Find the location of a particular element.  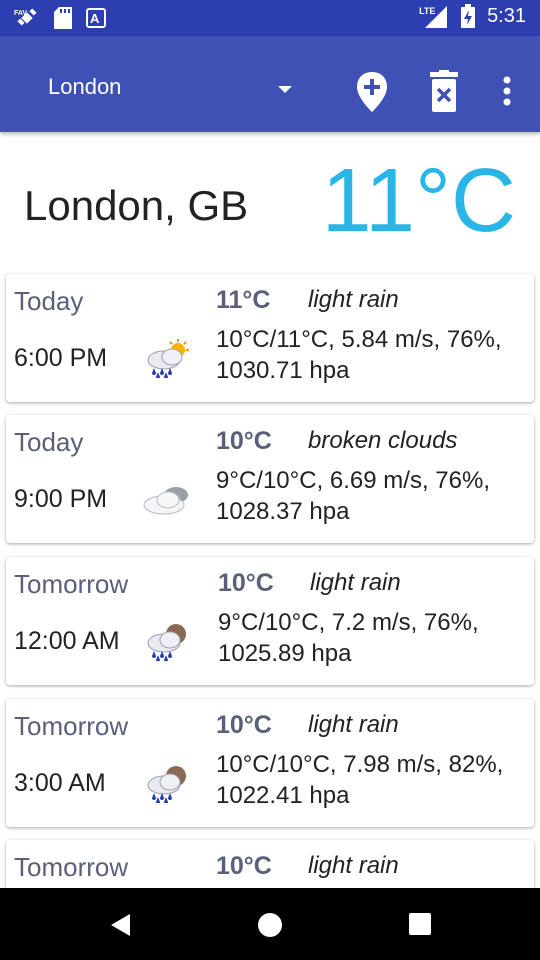

forecast-time: 3:00 AM is located at coordinates (60, 783).